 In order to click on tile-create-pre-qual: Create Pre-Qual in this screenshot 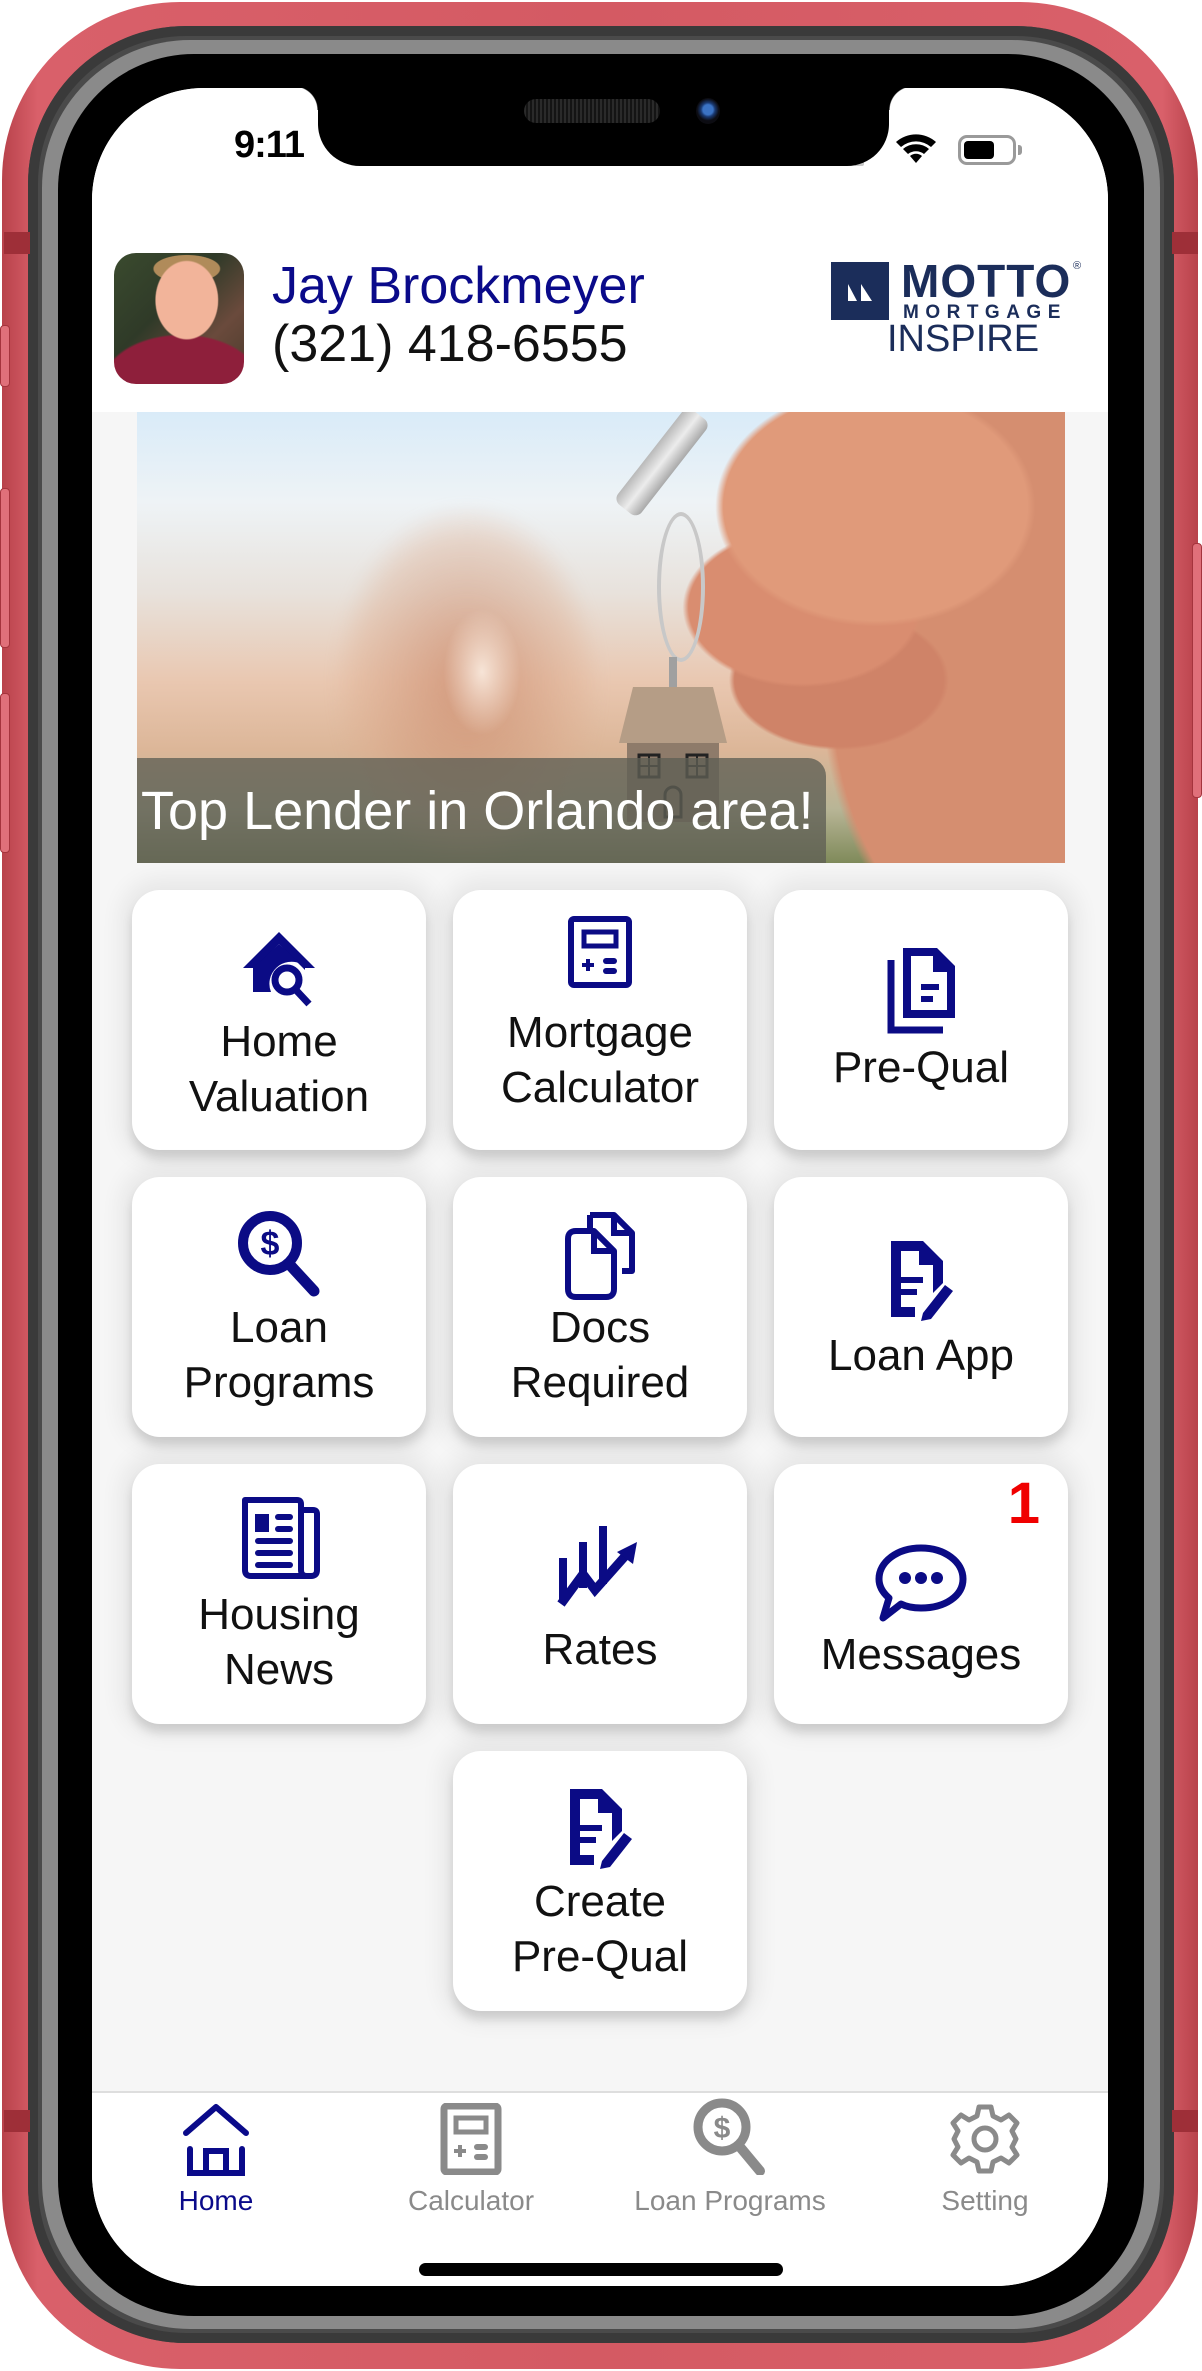, I will do `click(600, 1881)`.